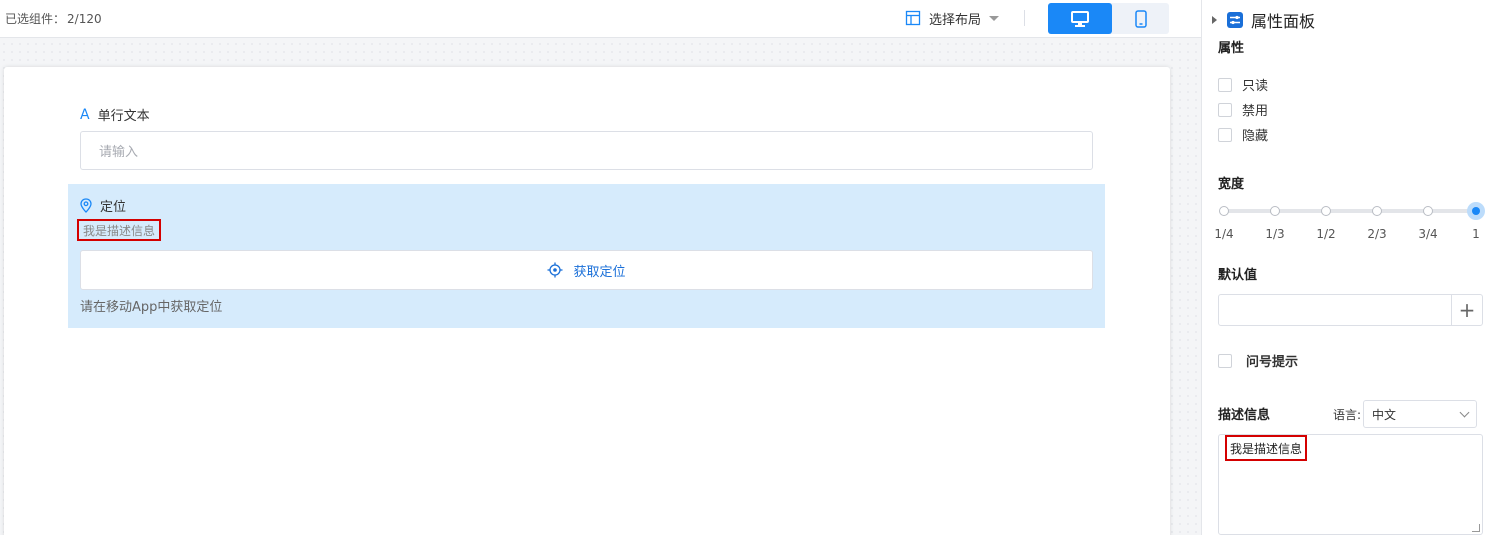 Image resolution: width=1485 pixels, height=535 pixels. I want to click on single-line-text-input: 请输入, so click(586, 150).